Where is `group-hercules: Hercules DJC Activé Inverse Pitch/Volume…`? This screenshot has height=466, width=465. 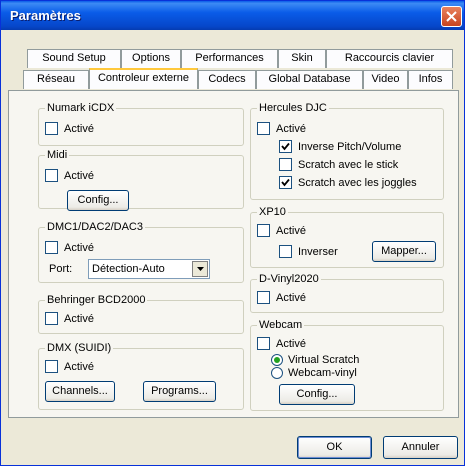
group-hercules: Hercules DJC Activé Inverse Pitch/Volume… is located at coordinates (347, 150).